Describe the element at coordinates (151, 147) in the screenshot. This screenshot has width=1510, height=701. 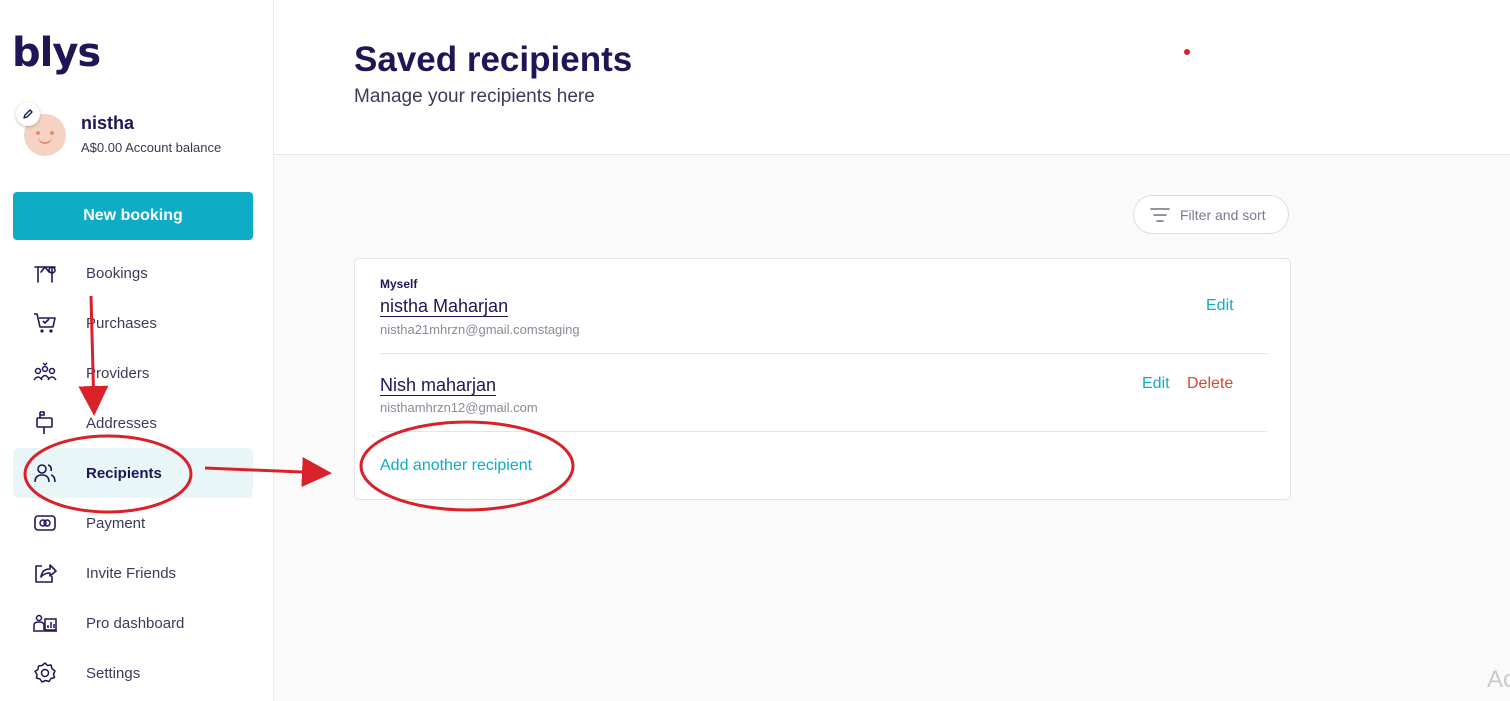
I see `account-balance: A$0.00 Account balance` at that location.